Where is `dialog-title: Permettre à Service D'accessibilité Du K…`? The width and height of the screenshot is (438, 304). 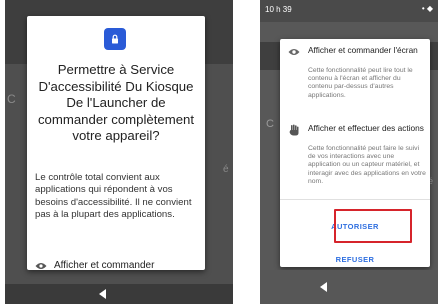
dialog-title: Permettre à Service D'accessibilité Du K… is located at coordinates (116, 103).